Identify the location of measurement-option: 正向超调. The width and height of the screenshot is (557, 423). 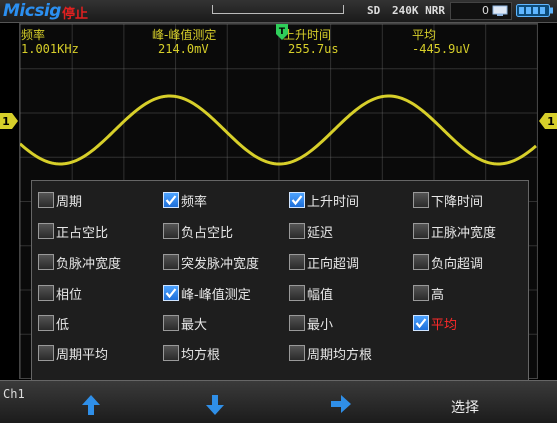
(324, 262).